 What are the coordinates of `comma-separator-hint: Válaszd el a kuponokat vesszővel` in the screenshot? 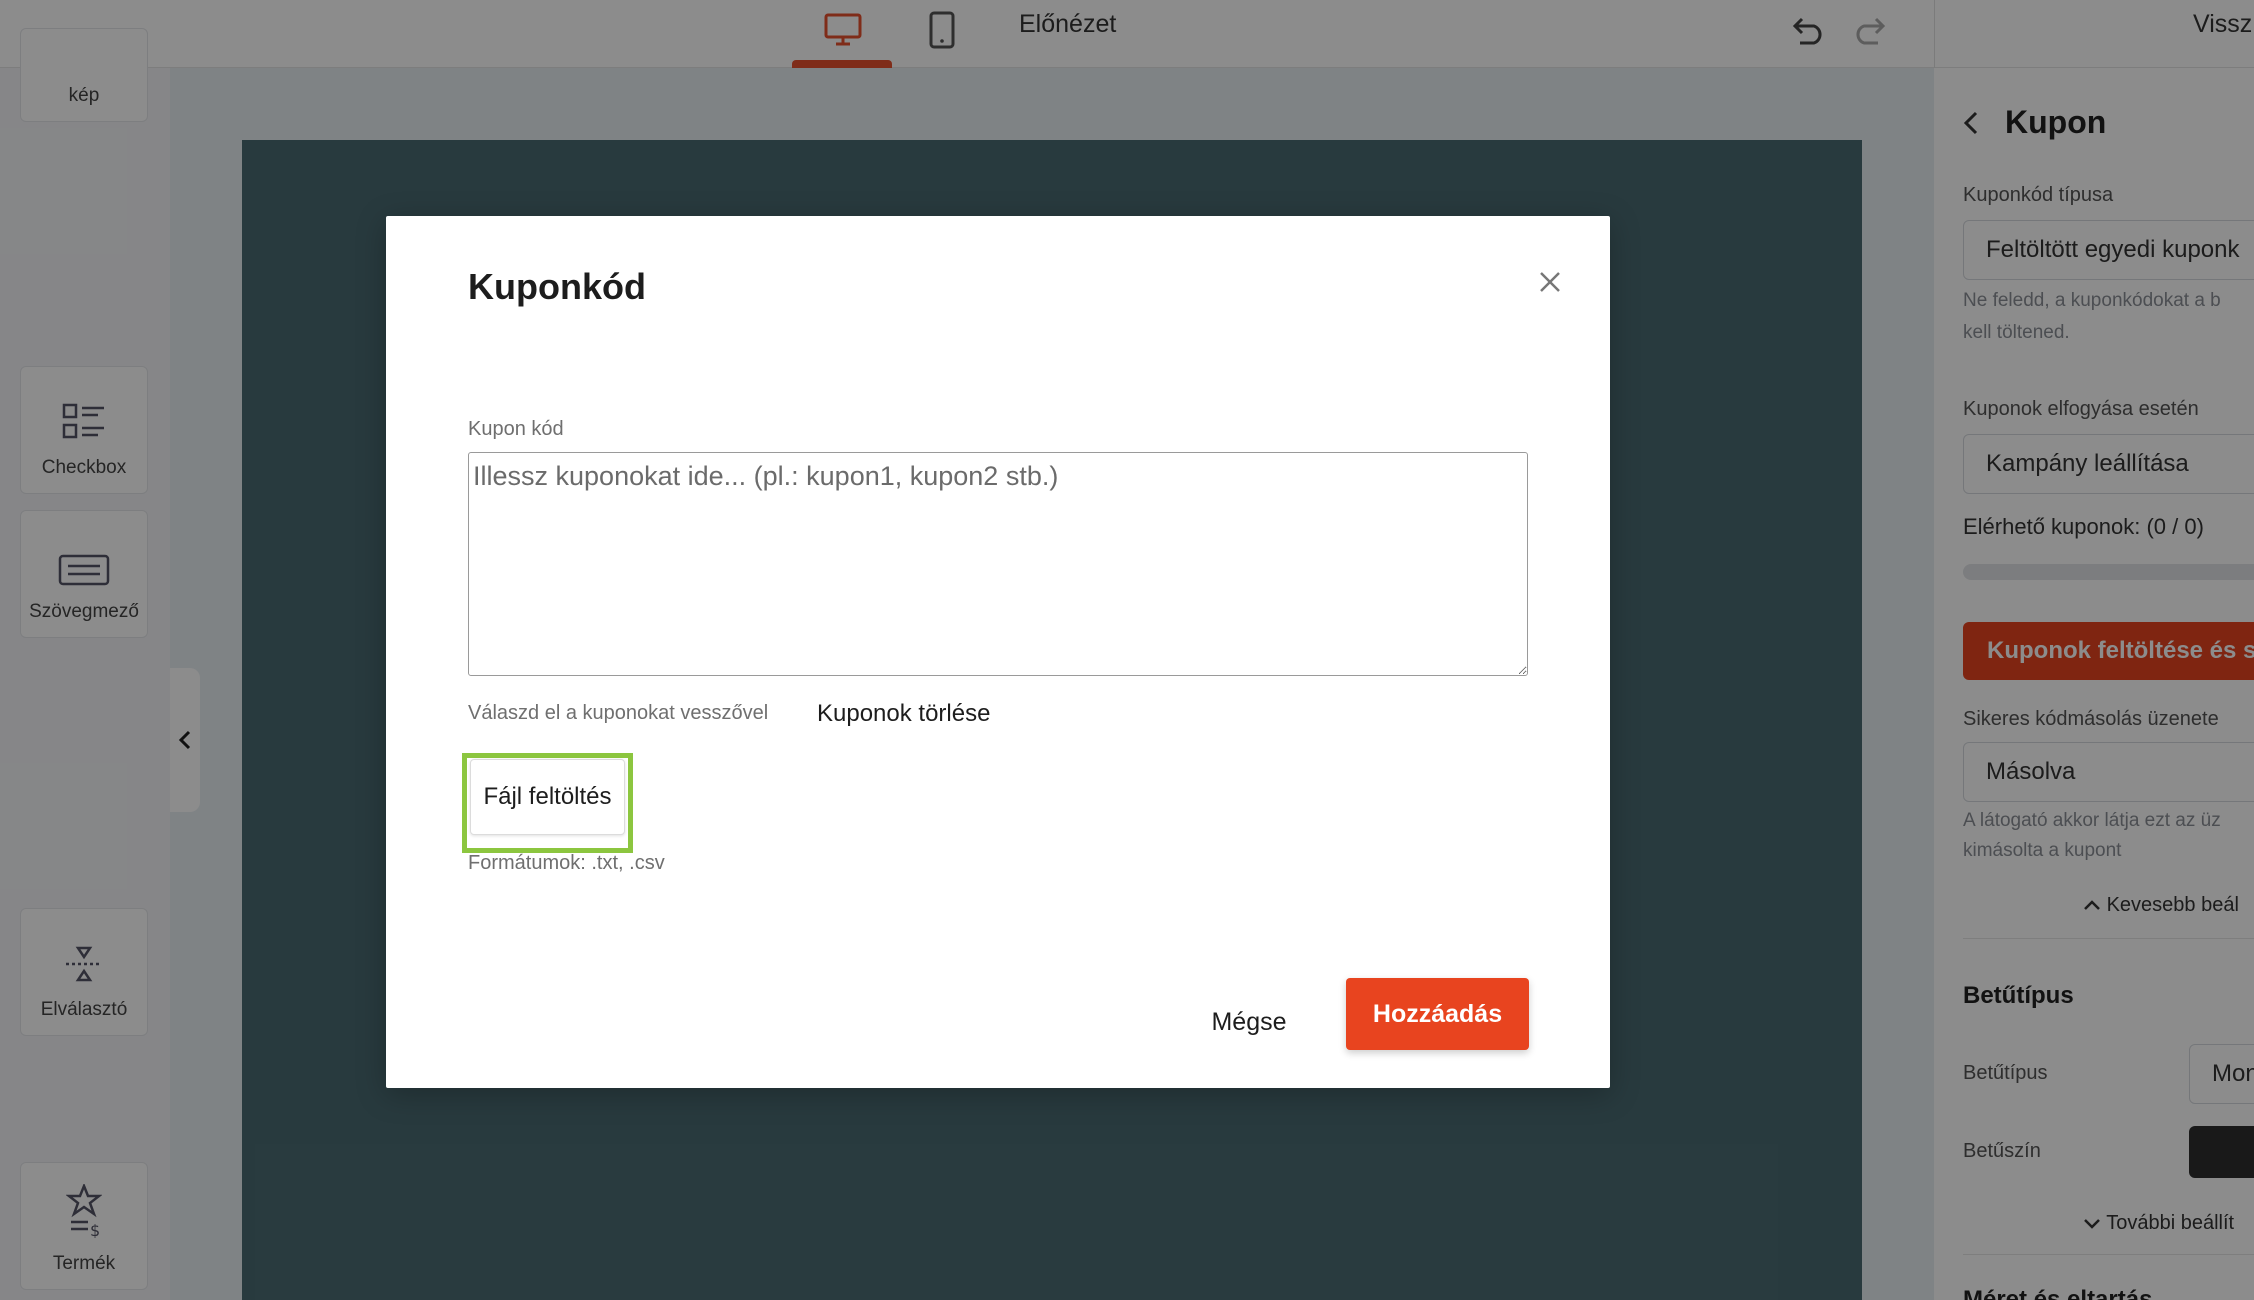 It's located at (618, 713).